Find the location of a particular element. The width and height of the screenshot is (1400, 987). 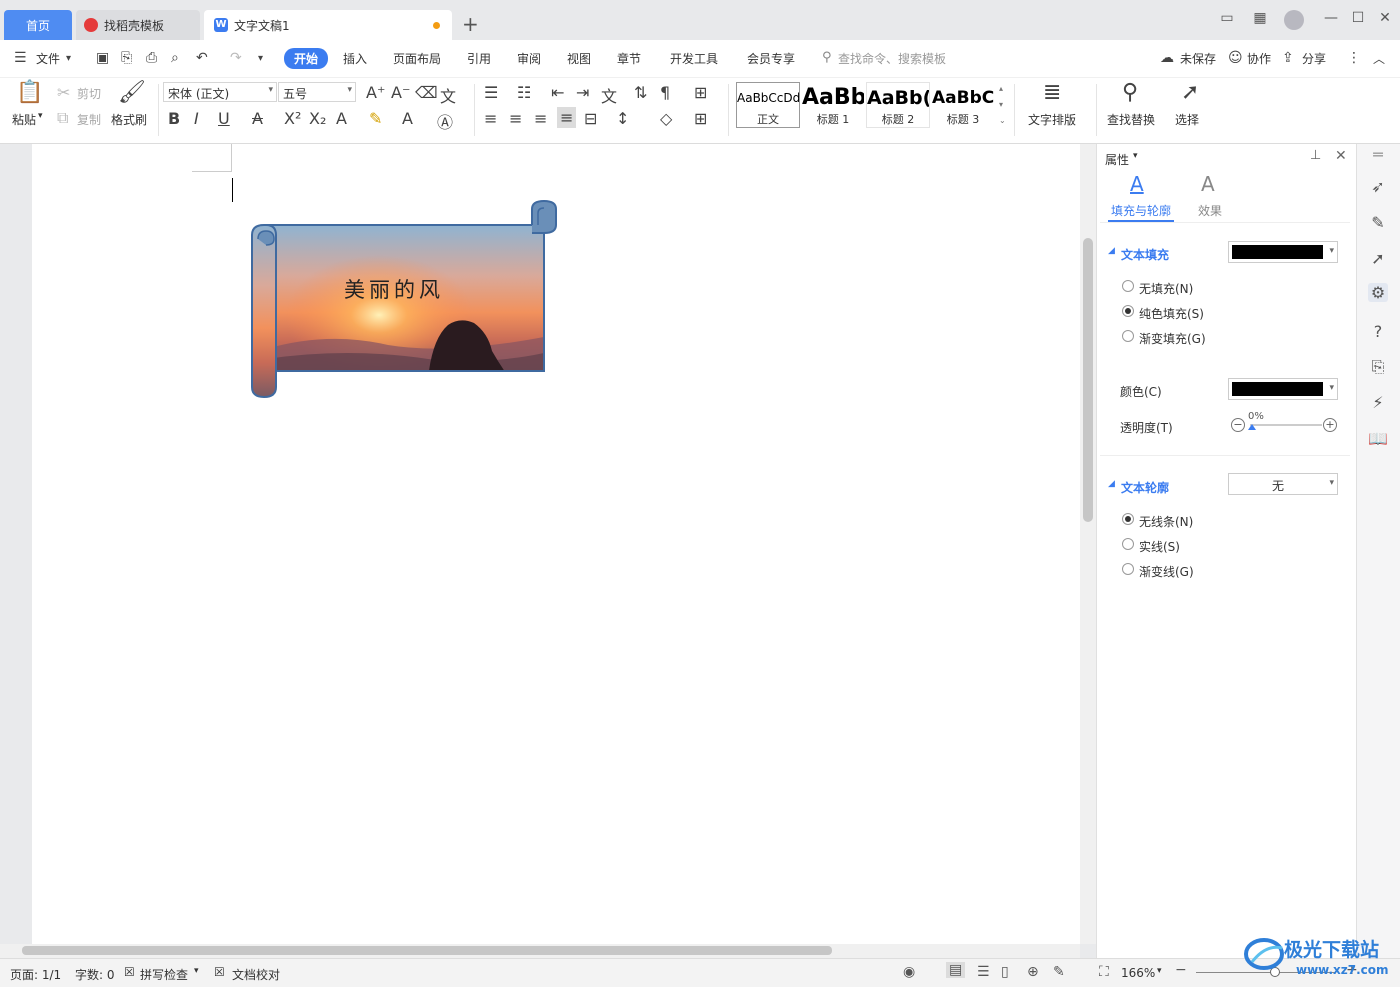

fit-page-icon: ⛶ is located at coordinates (1104, 972).